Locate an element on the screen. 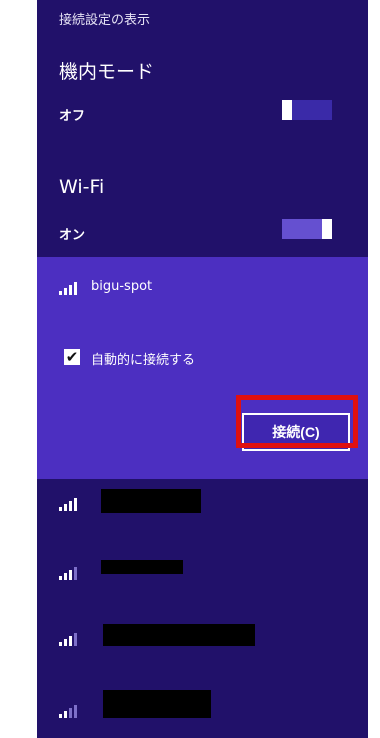 The image size is (380, 738). auto-connect-label: 自動的に接続する is located at coordinates (143, 360).